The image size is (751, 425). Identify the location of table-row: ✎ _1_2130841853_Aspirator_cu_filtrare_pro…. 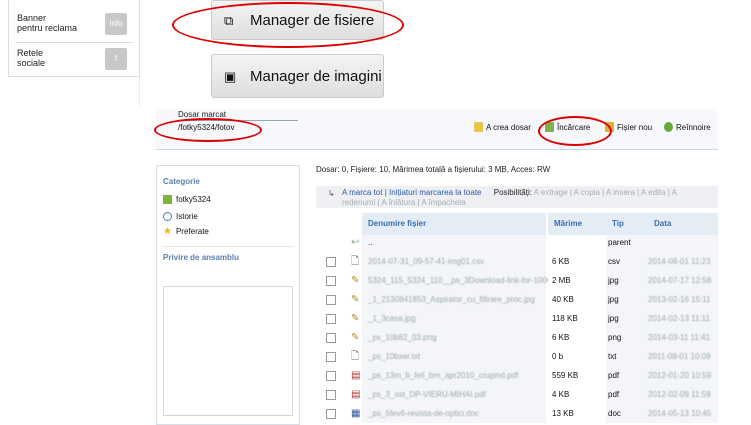
(517, 300).